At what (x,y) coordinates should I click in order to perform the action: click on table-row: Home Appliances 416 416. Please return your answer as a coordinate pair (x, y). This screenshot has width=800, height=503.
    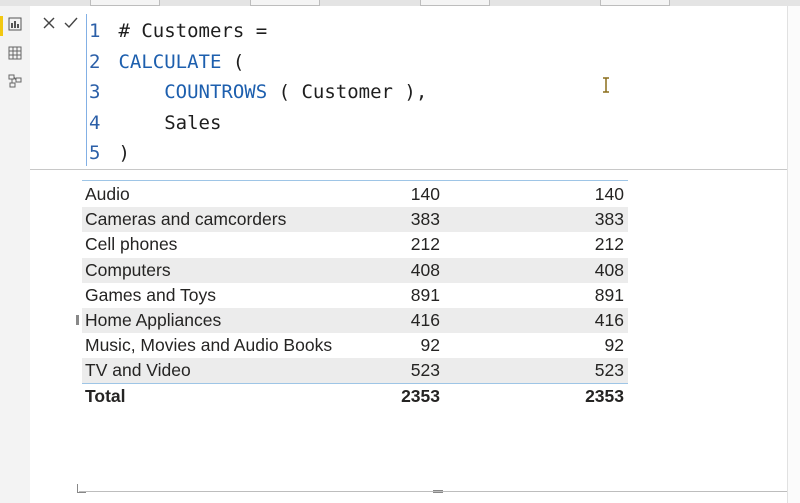
    Looking at the image, I should click on (355, 320).